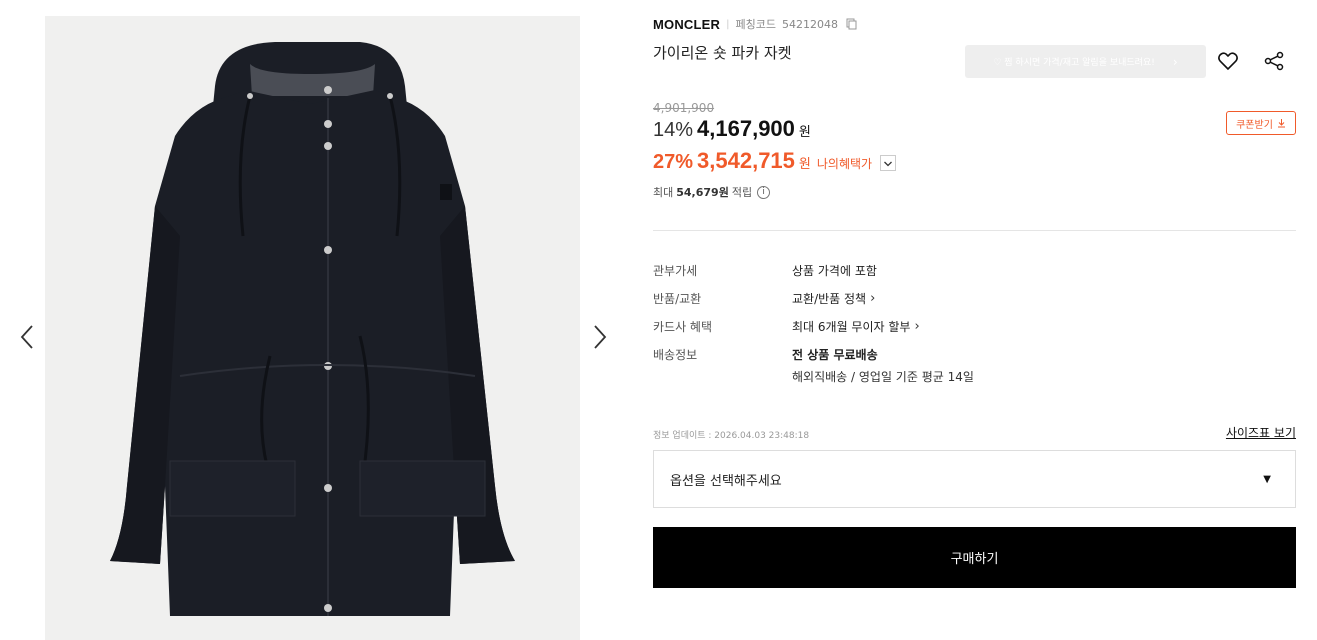 The height and width of the screenshot is (640, 1317). What do you see at coordinates (746, 128) in the screenshot?
I see `sale-price: 4,167,900` at bounding box center [746, 128].